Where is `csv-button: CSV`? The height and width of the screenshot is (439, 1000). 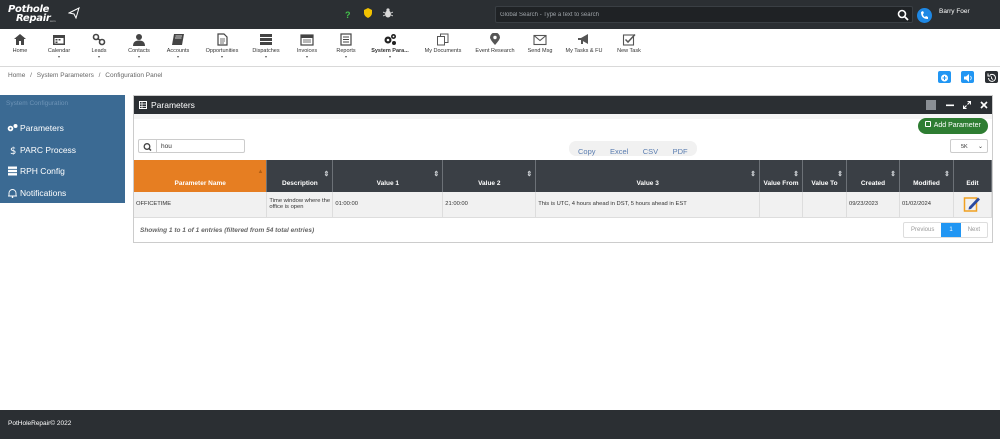 csv-button: CSV is located at coordinates (650, 151).